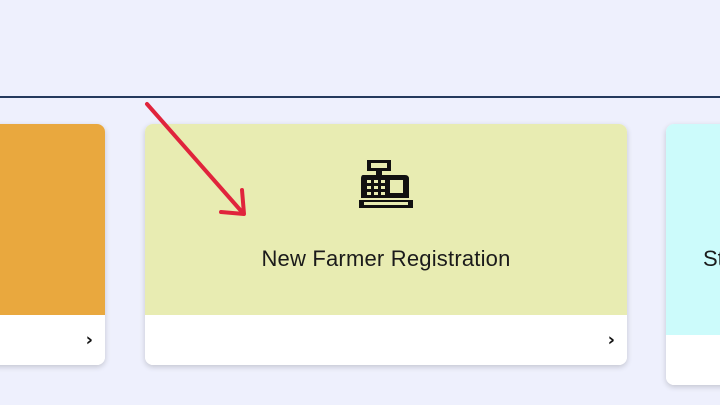 This screenshot has width=720, height=405. Describe the element at coordinates (386, 184) in the screenshot. I see `cash-register-icon` at that location.